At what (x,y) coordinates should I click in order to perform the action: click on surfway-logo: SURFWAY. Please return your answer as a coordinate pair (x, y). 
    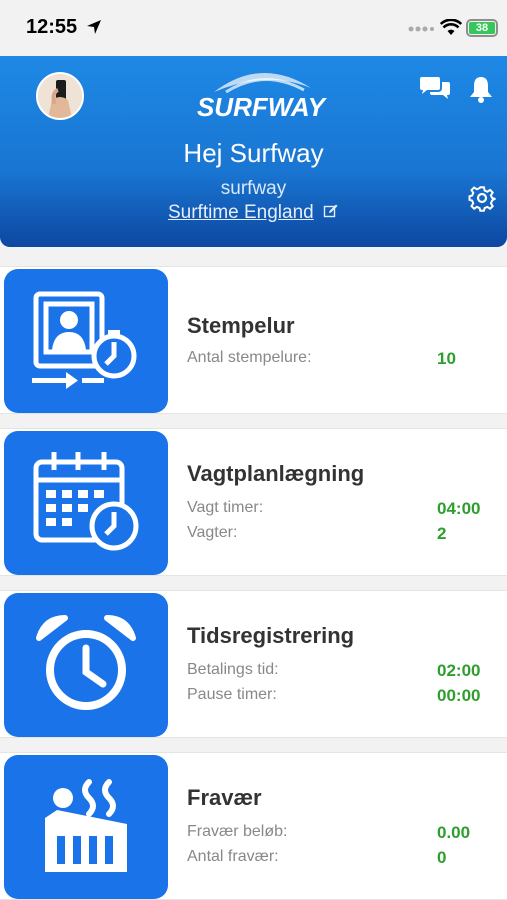
    Looking at the image, I should click on (262, 97).